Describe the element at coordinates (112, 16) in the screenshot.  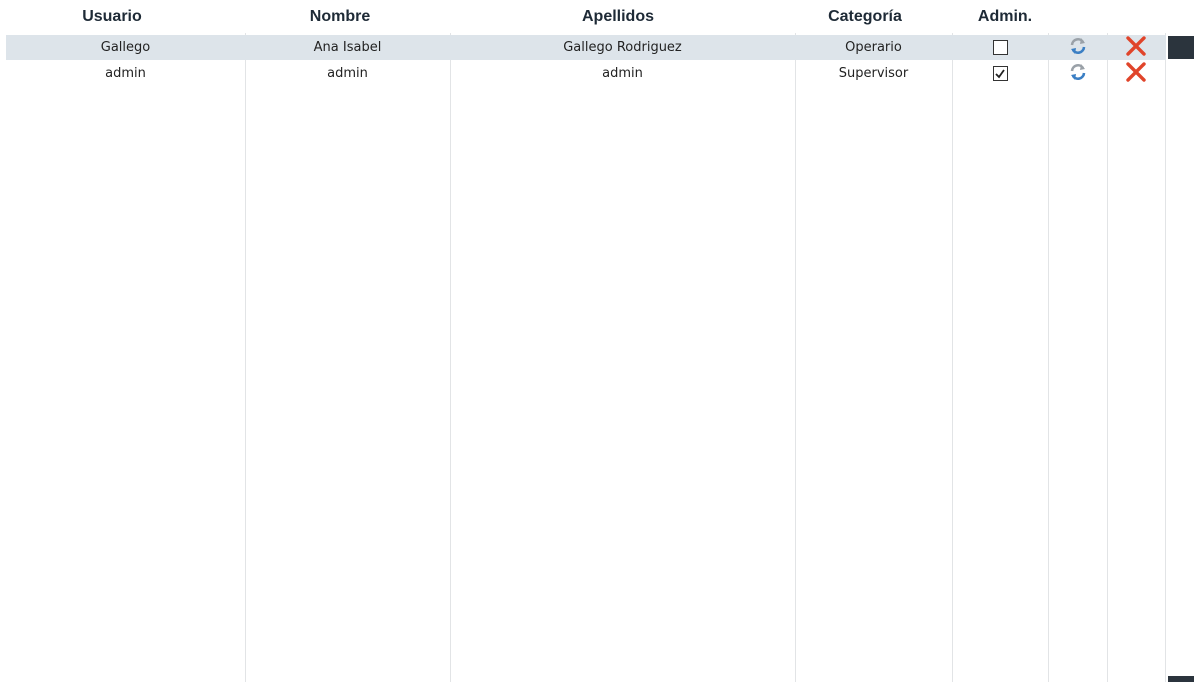
I see `column-header-usuario: Usuario` at that location.